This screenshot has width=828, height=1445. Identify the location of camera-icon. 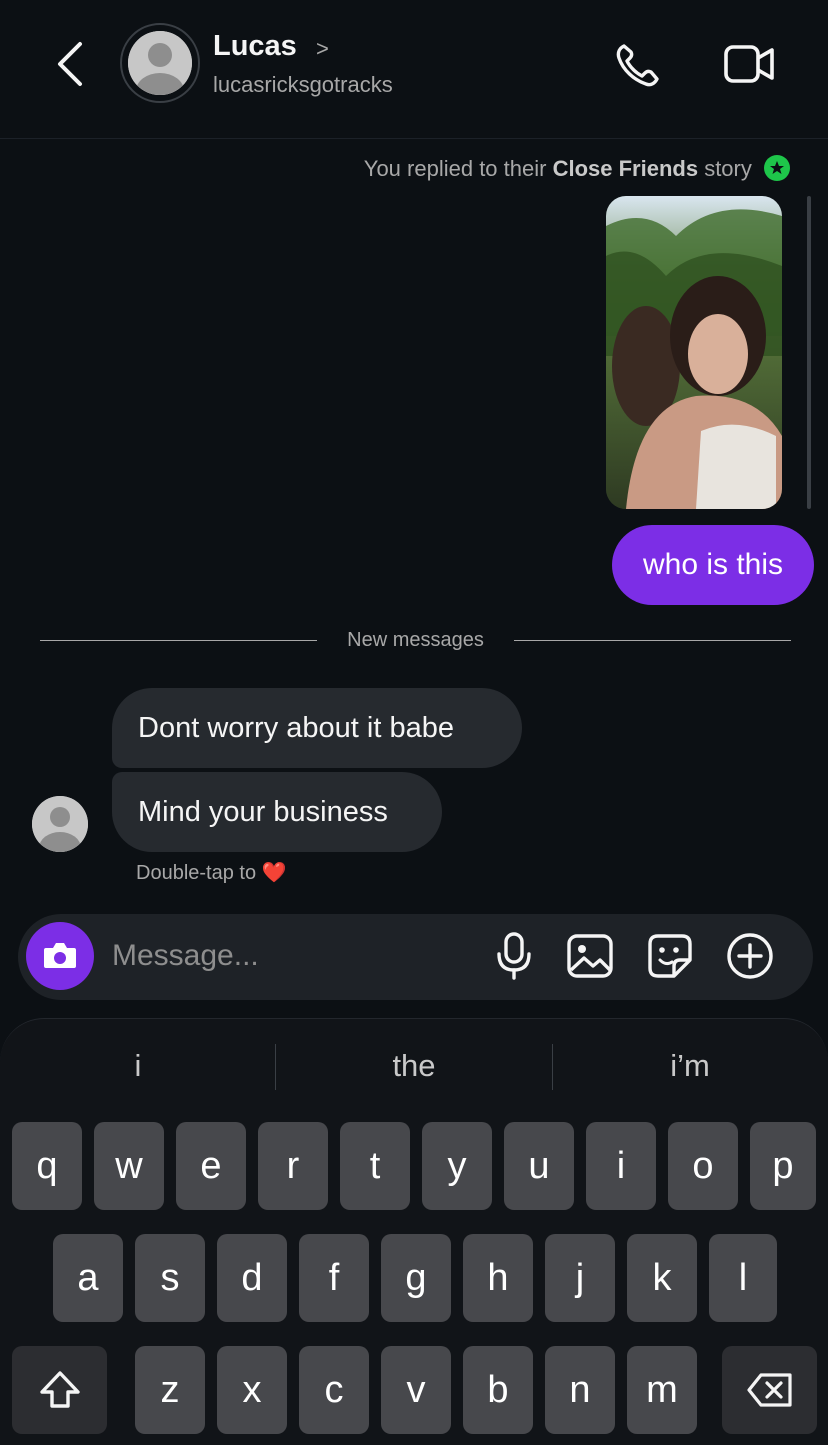
(60, 955).